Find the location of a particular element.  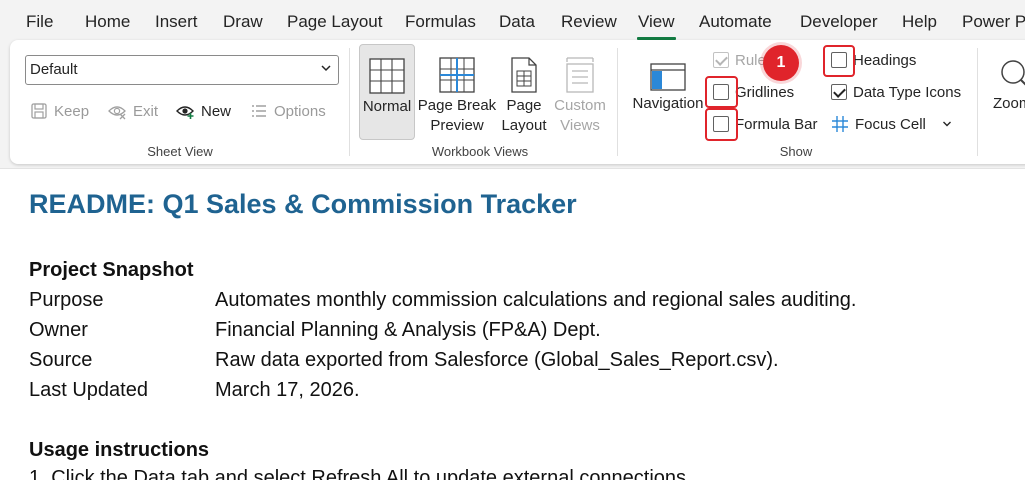

exit-label: Exit is located at coordinates (146, 111).